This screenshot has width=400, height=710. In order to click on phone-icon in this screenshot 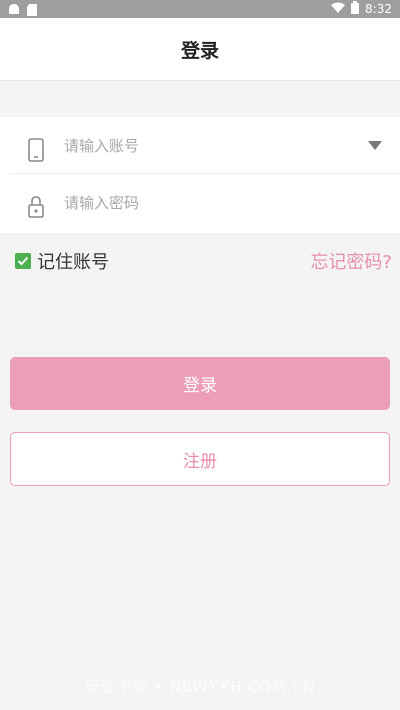, I will do `click(36, 150)`.